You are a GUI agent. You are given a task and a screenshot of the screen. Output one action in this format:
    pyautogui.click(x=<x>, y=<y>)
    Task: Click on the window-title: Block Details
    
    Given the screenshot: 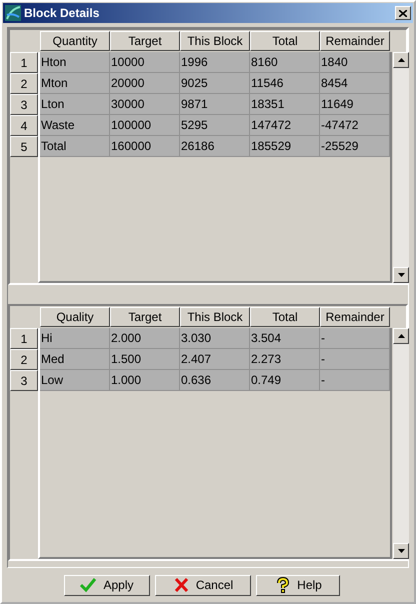 What is the action you would take?
    pyautogui.click(x=62, y=13)
    